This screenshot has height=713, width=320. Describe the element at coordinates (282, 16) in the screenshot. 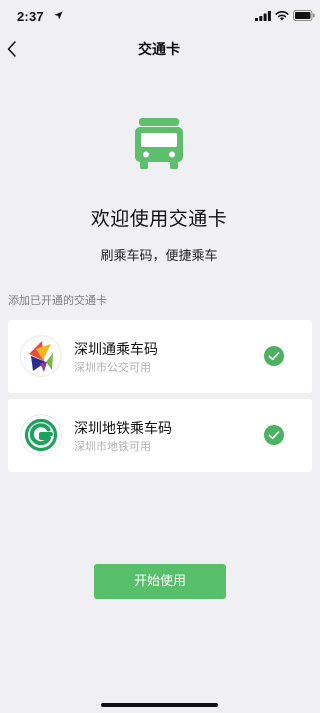

I see `wifi-icon` at that location.